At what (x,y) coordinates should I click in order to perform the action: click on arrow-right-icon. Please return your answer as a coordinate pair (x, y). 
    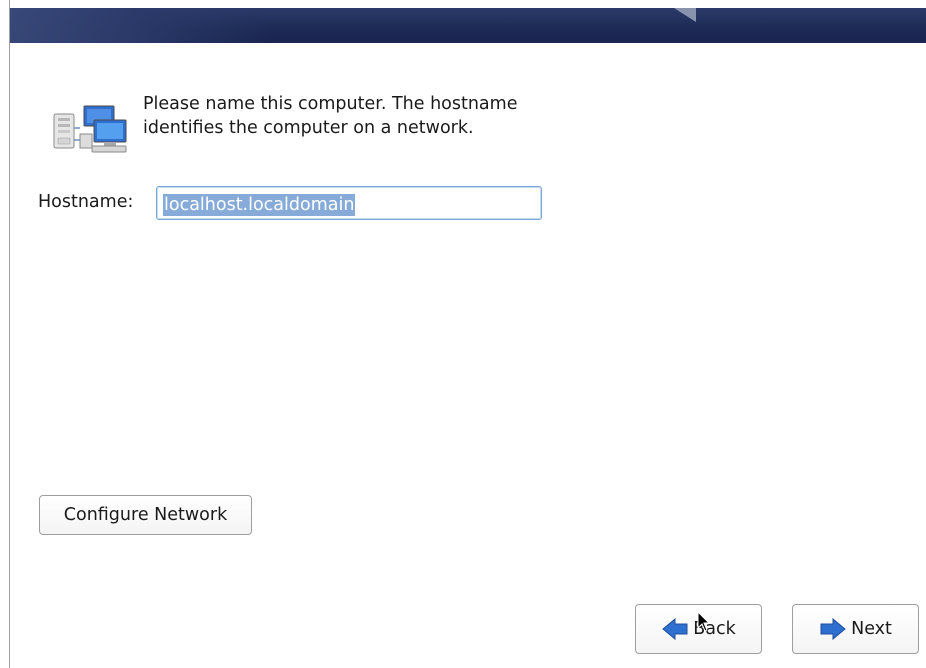
    Looking at the image, I should click on (833, 629).